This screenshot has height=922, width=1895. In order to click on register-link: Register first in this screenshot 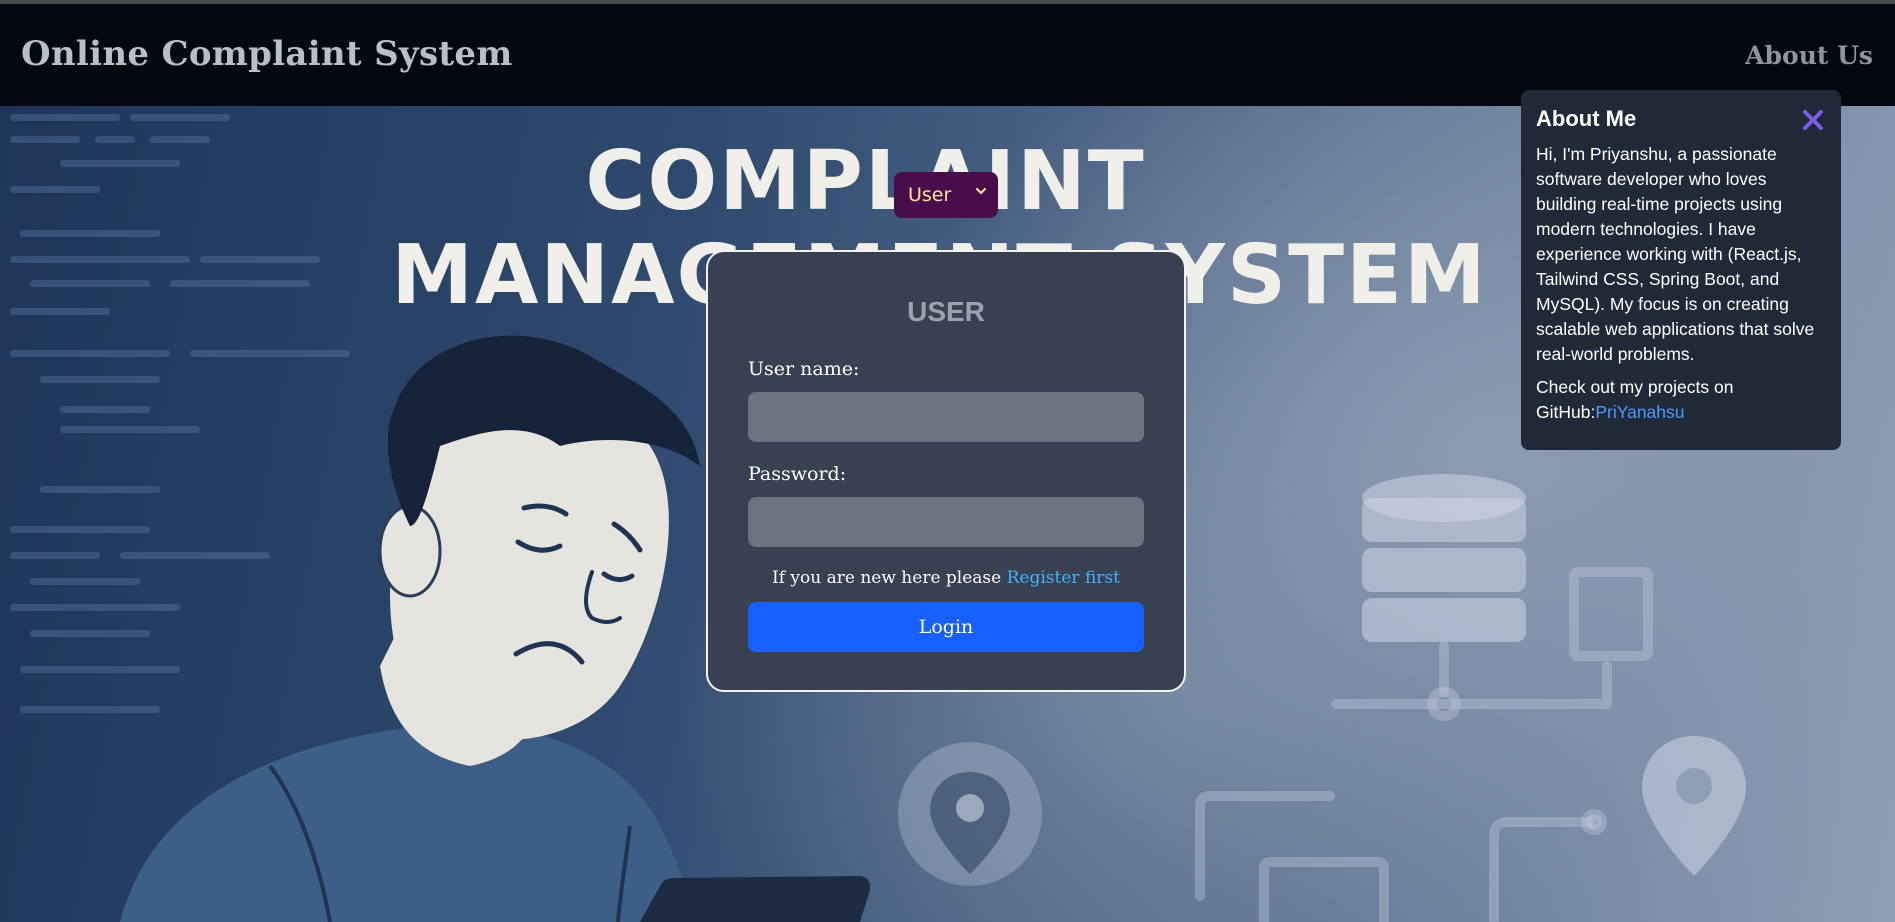, I will do `click(1063, 578)`.